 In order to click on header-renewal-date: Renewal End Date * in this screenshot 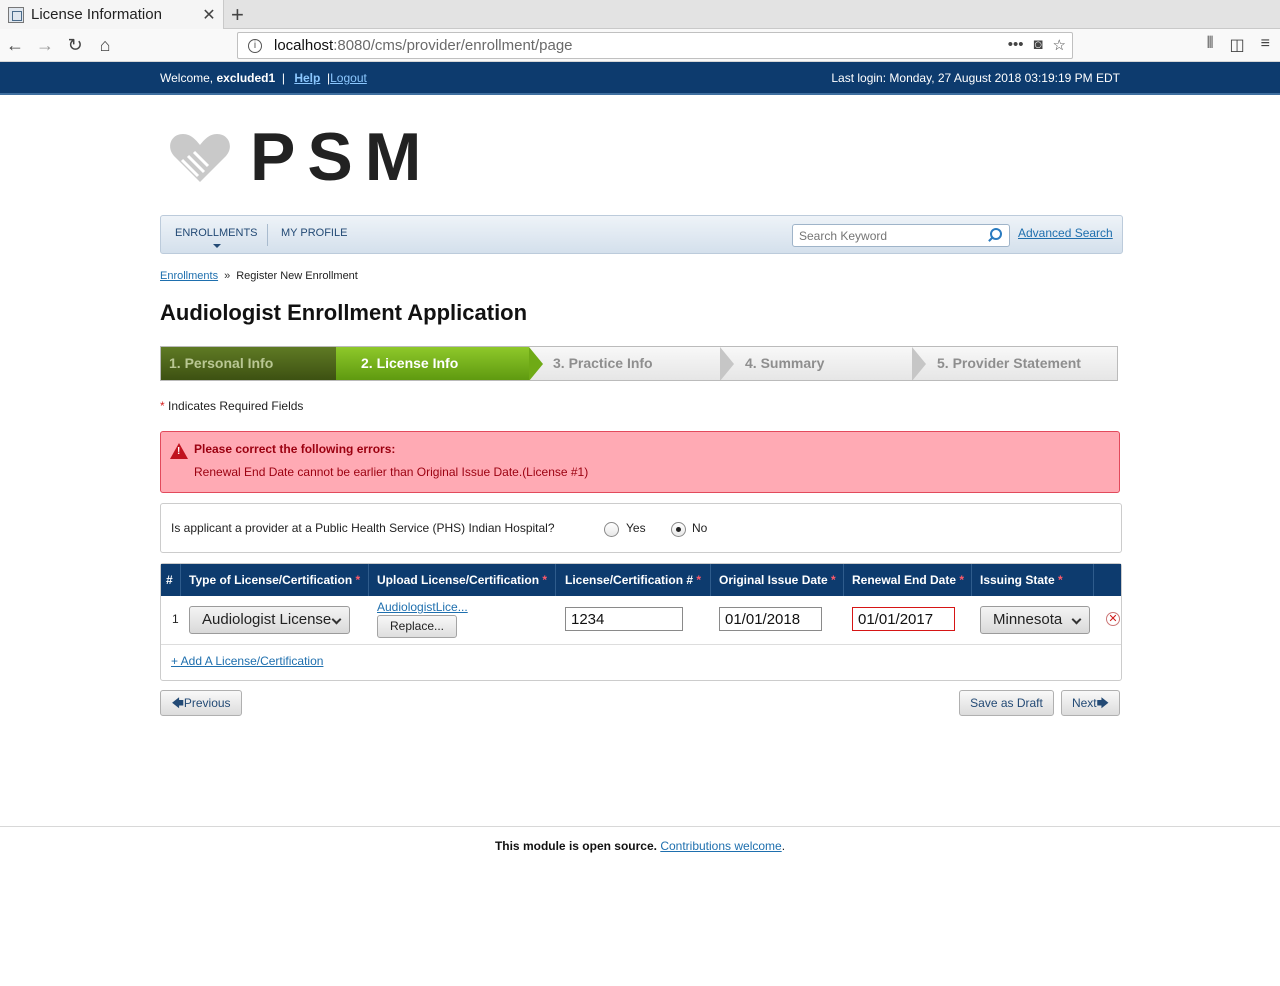, I will do `click(908, 580)`.